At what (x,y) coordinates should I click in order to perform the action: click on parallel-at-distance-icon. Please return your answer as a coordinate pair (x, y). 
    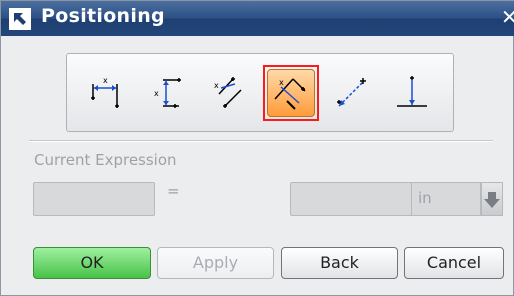
    Looking at the image, I should click on (351, 92).